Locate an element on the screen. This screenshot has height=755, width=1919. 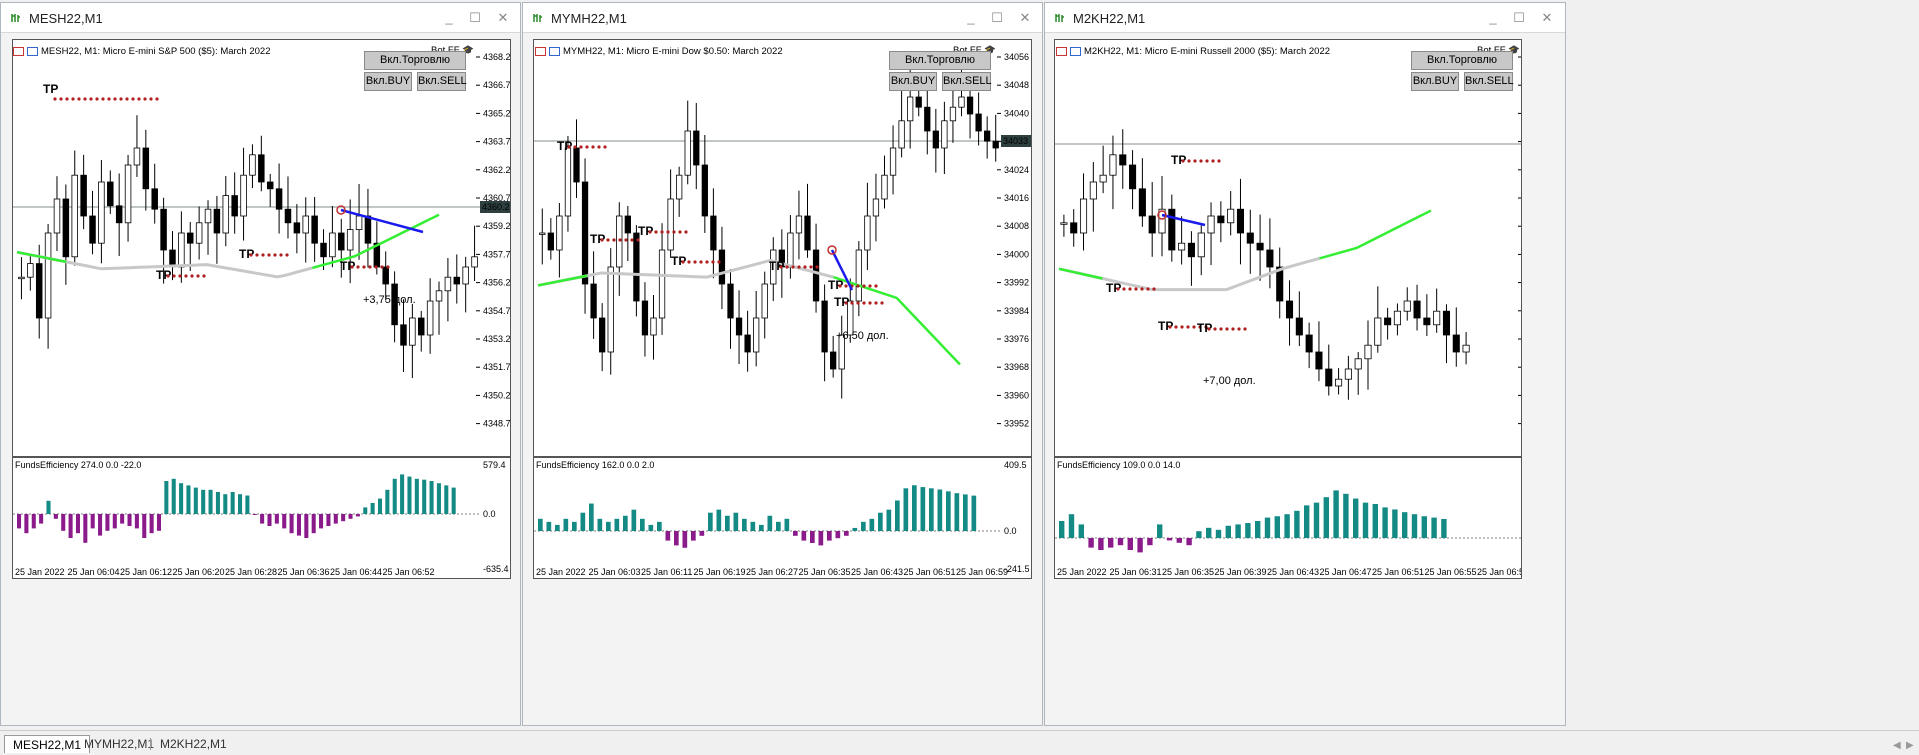
price-axis-label: 33992 is located at coordinates (1016, 283).